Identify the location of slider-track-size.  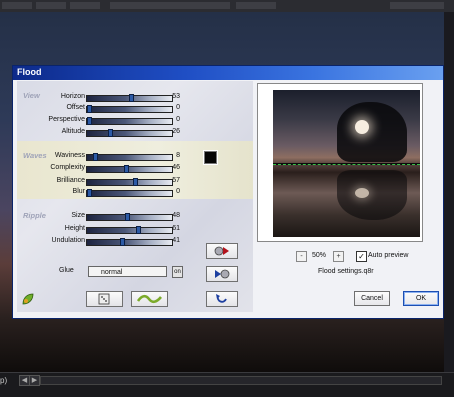
(129, 217).